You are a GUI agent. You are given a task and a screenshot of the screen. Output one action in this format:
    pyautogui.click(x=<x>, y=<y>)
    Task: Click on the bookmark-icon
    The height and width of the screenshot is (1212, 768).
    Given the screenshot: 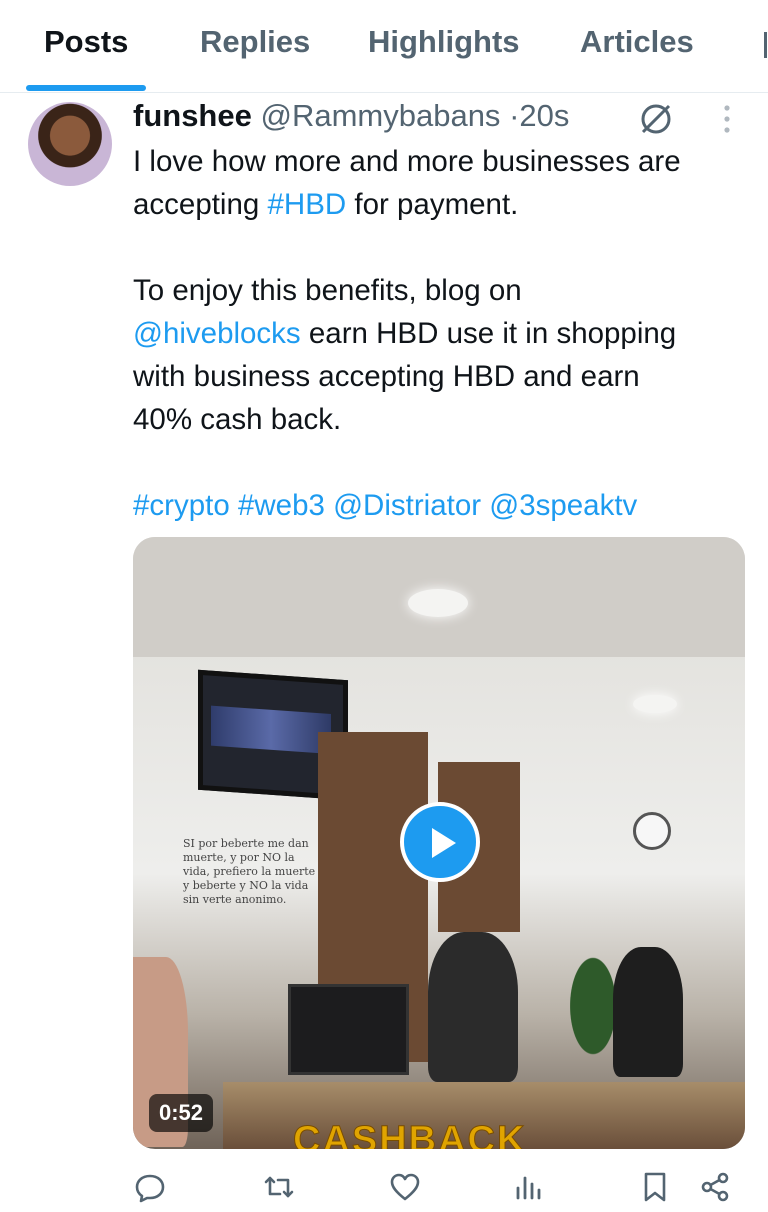 What is the action you would take?
    pyautogui.click(x=655, y=1187)
    